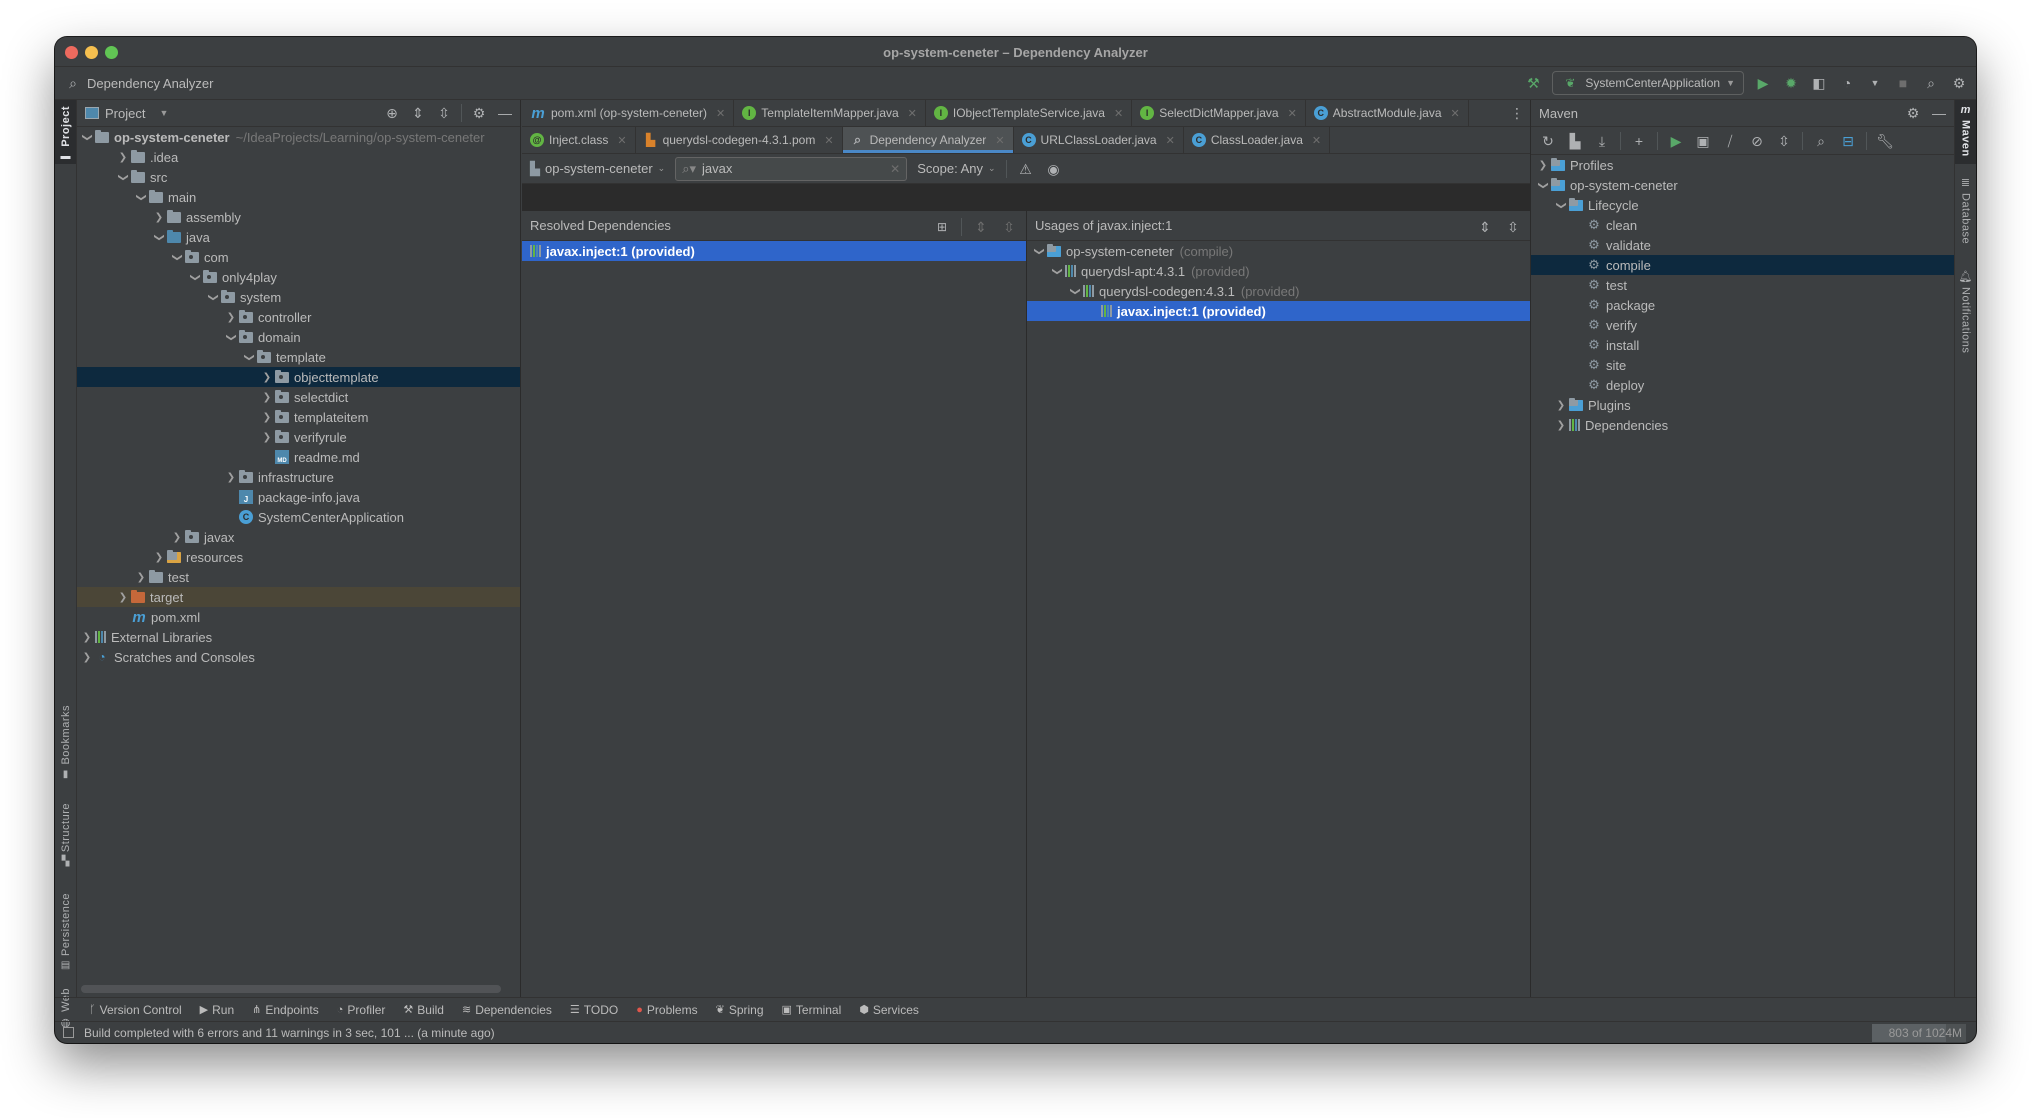  I want to click on editor-tab: m pom.xml (op-system-ceneter) ✕, so click(628, 113).